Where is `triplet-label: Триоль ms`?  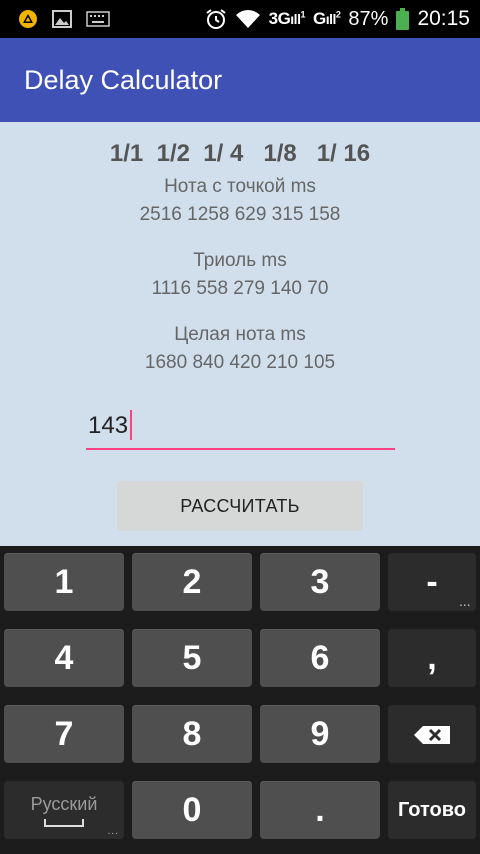
triplet-label: Триоль ms is located at coordinates (240, 260).